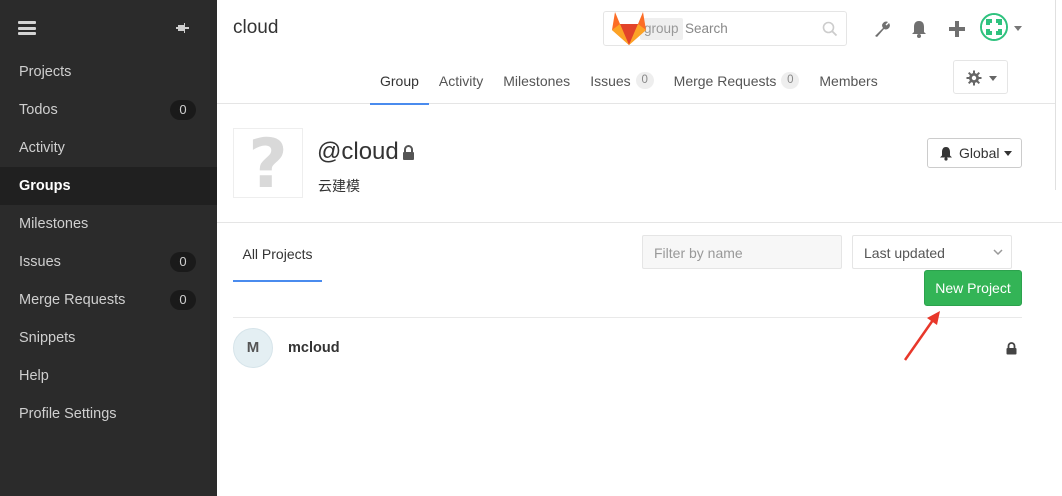 The image size is (1062, 496). I want to click on sidebar-item-snippets: Snippets, so click(108, 338).